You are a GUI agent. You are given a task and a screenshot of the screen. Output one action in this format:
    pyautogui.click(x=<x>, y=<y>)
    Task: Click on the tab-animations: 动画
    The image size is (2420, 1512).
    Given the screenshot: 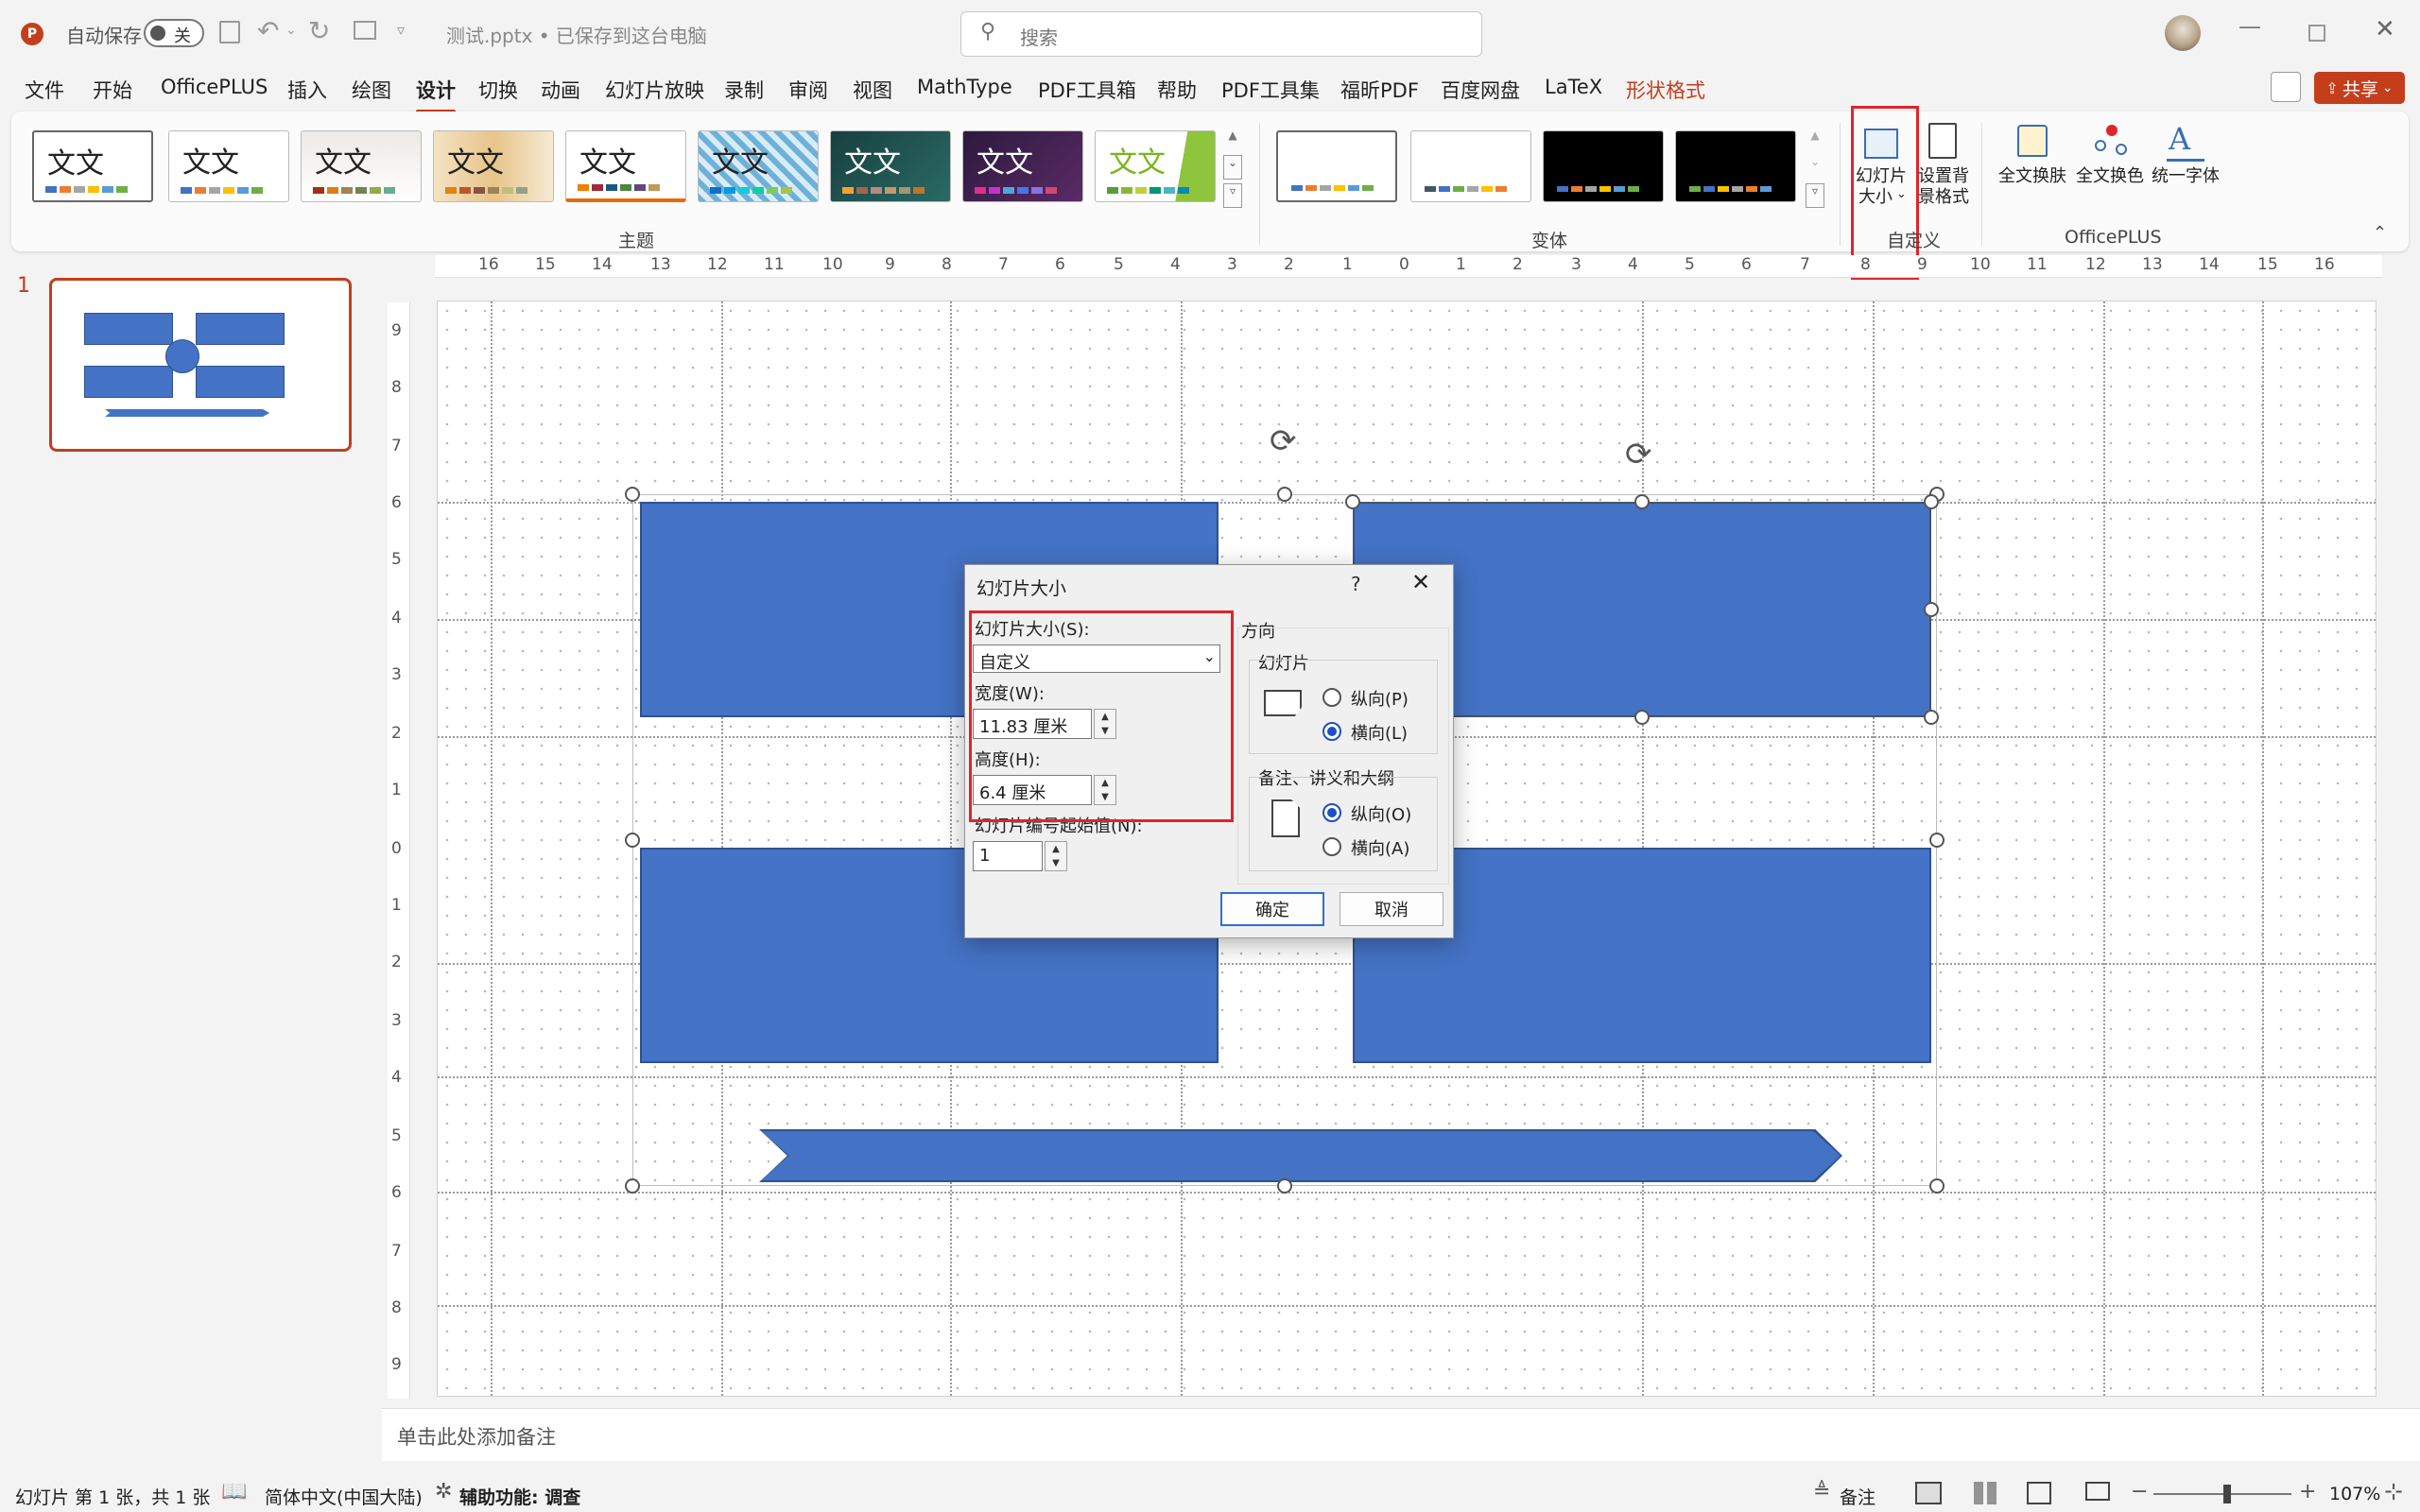 What is the action you would take?
    pyautogui.click(x=560, y=90)
    